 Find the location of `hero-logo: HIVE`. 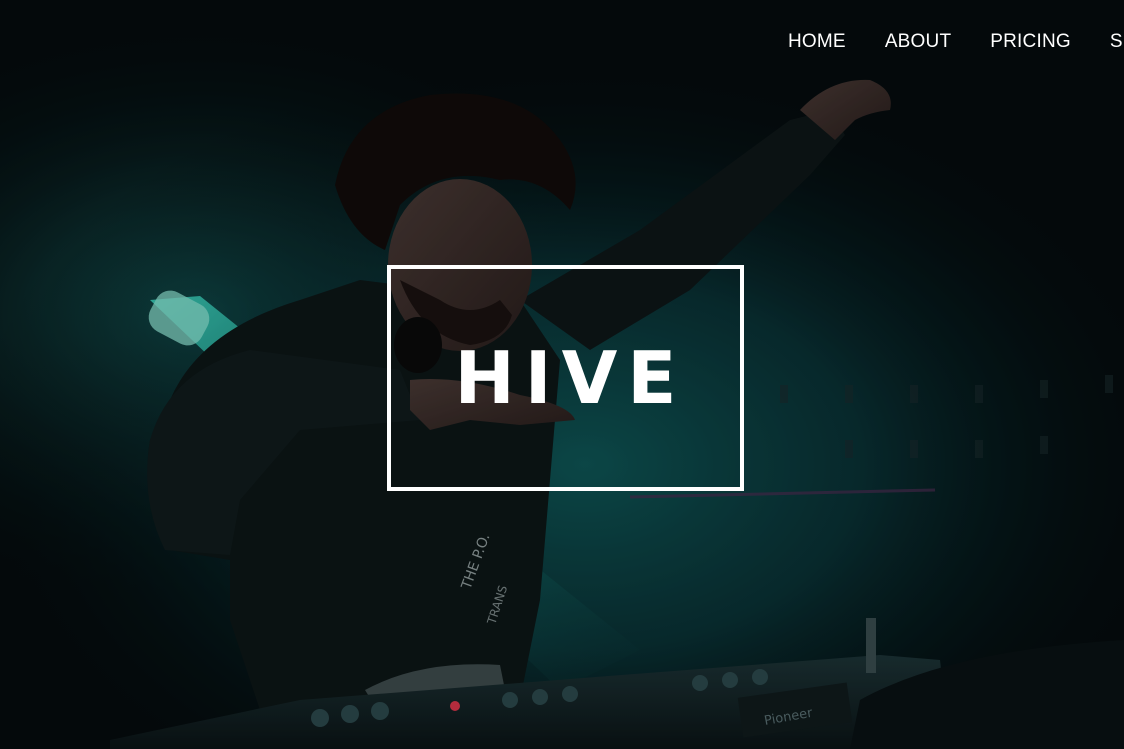

hero-logo: HIVE is located at coordinates (565, 378).